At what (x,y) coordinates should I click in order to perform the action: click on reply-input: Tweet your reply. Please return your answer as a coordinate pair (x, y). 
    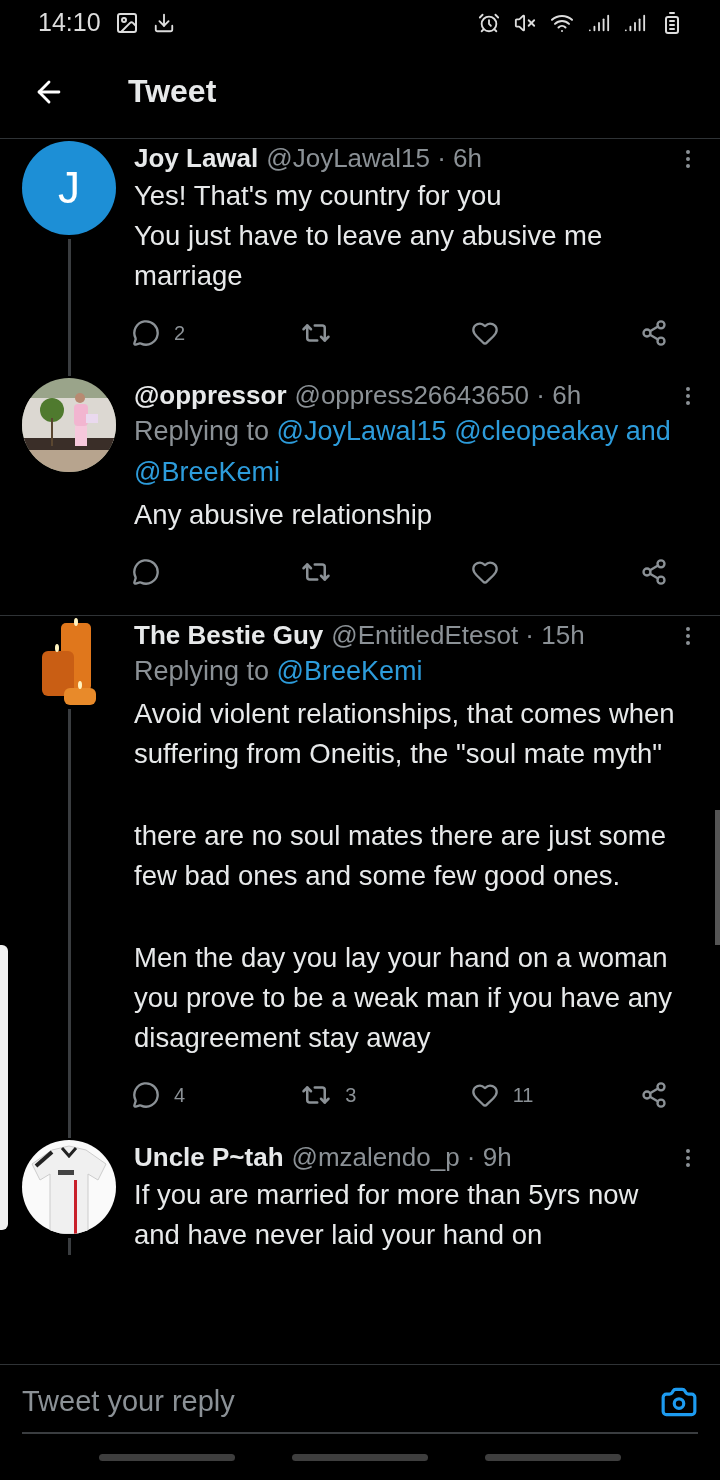
    Looking at the image, I should click on (341, 1401).